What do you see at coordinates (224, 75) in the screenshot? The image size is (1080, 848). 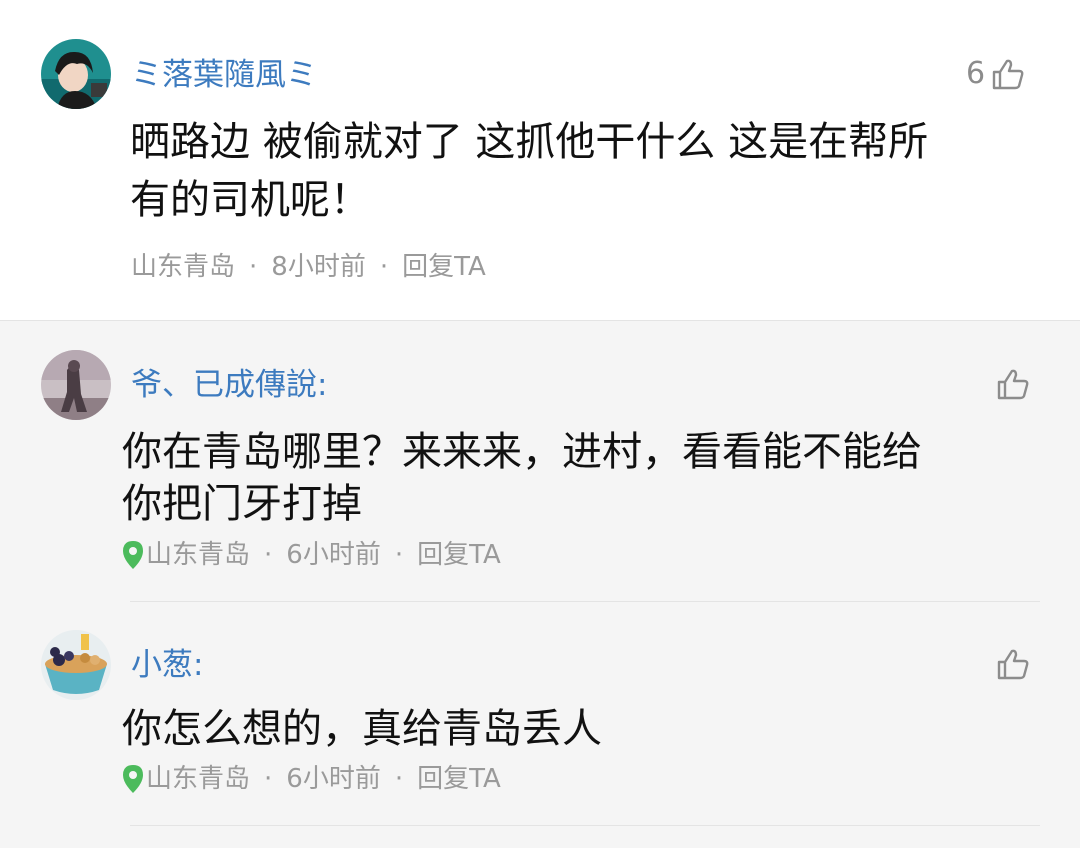 I see `username: ミ落葉隨風ミ` at bounding box center [224, 75].